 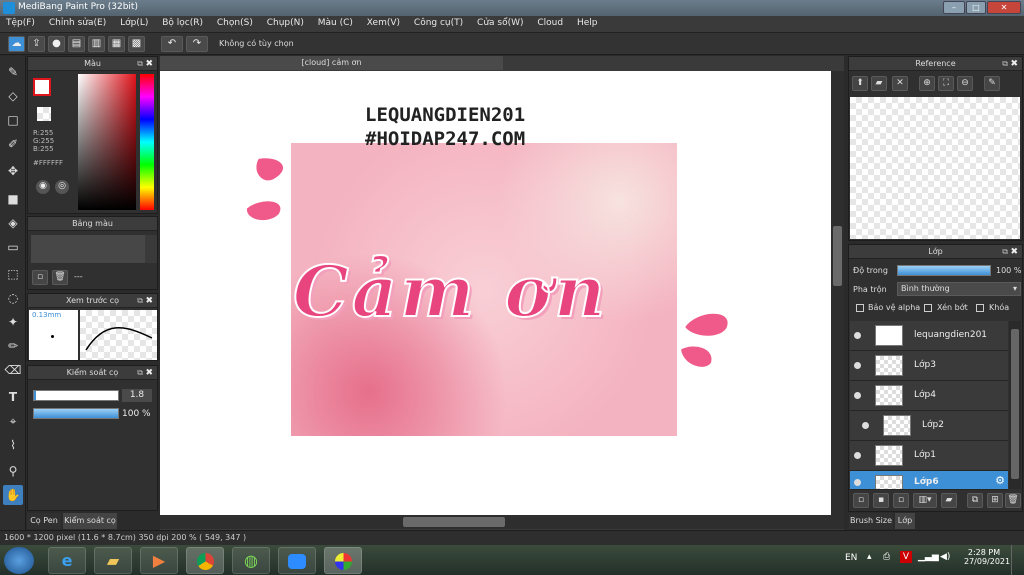 What do you see at coordinates (13, 346) in the screenshot?
I see `select-pen-icon: ✏` at bounding box center [13, 346].